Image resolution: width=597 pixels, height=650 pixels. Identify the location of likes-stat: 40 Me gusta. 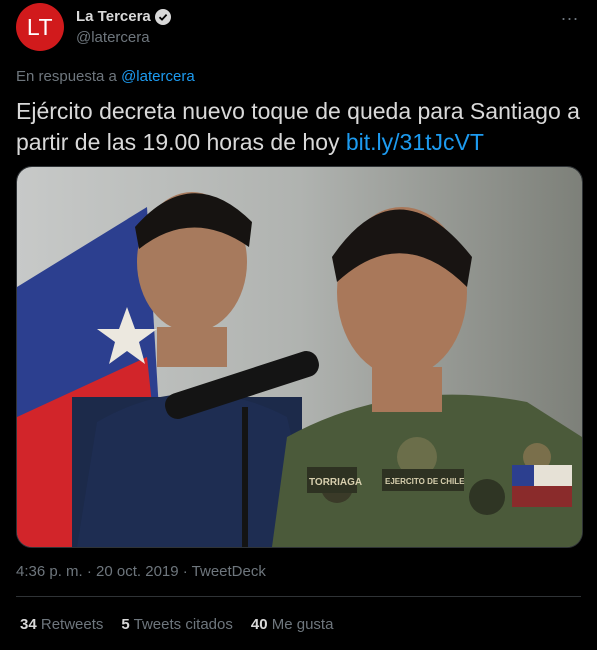
(292, 624).